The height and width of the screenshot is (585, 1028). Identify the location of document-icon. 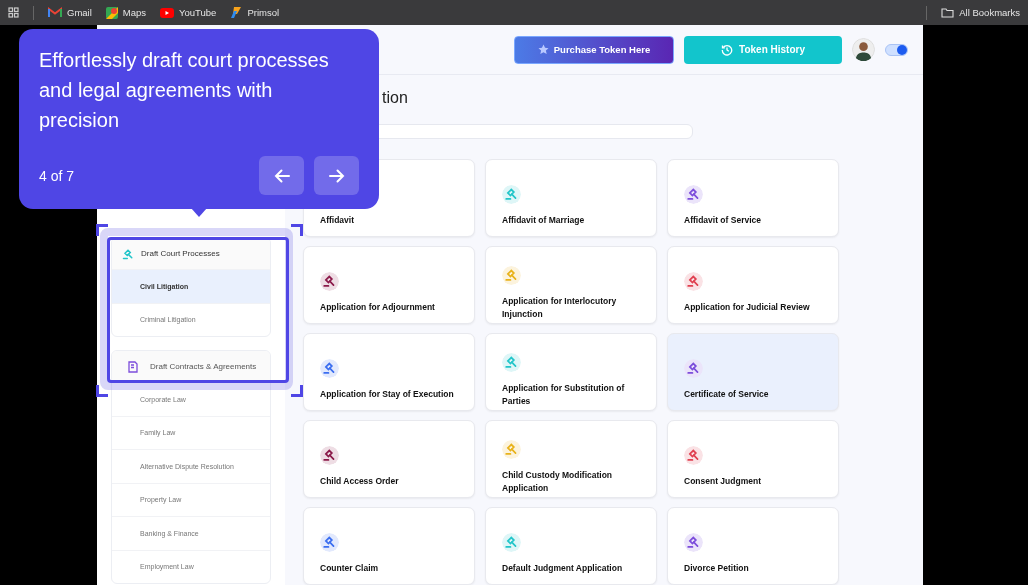
(133, 366).